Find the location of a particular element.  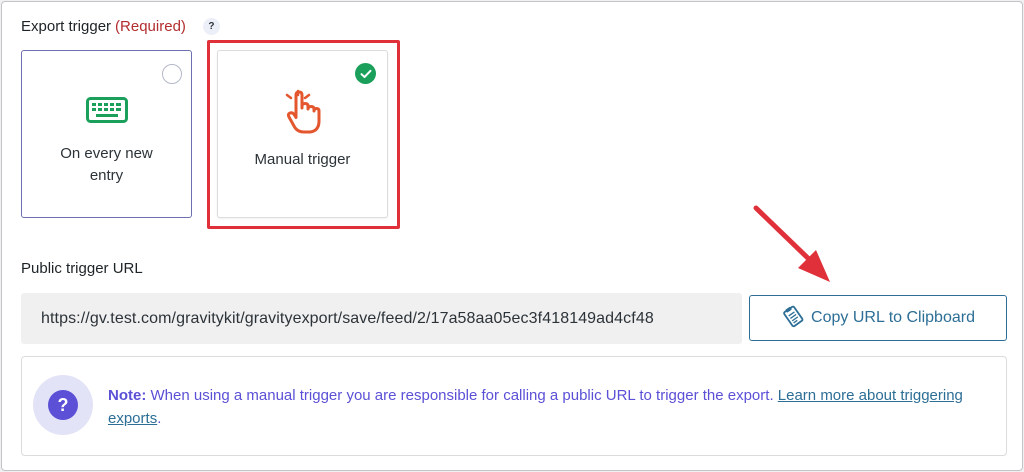

note-suffix: . is located at coordinates (159, 418).